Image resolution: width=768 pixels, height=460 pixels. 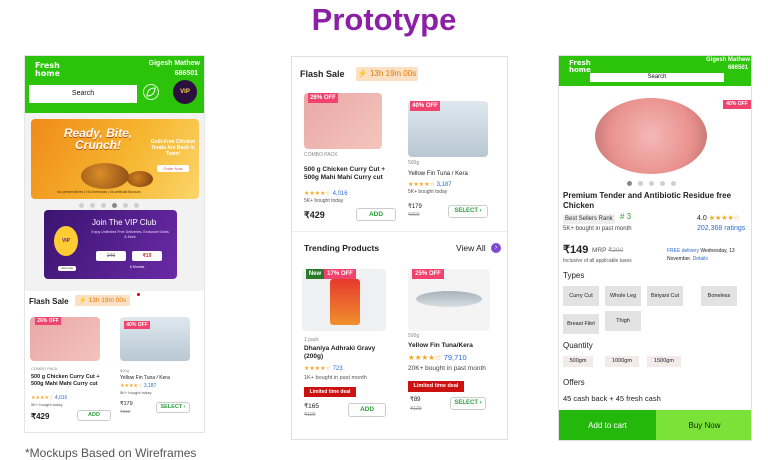 I want to click on weight-label: 1 pack, so click(x=311, y=340).